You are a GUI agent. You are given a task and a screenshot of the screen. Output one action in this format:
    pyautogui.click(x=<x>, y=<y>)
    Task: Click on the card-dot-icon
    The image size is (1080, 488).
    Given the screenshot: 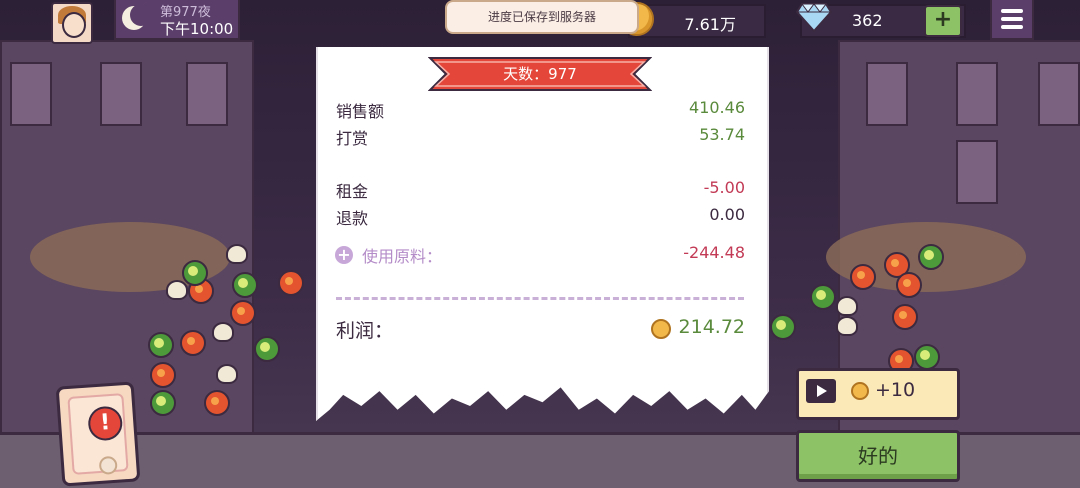 What is the action you would take?
    pyautogui.click(x=108, y=465)
    